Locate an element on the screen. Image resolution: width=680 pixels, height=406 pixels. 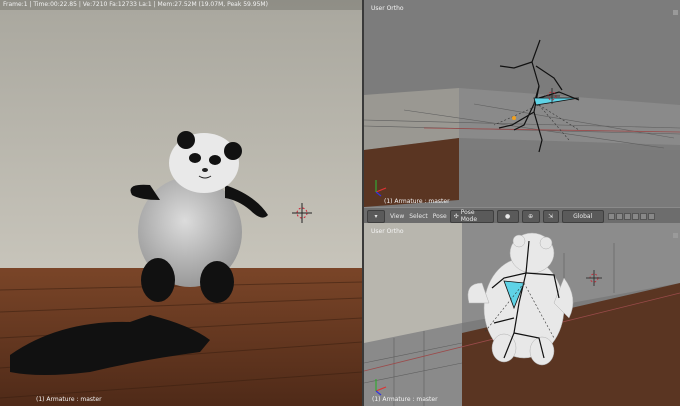
pivot-icon: ⊕ is located at coordinates (531, 216).